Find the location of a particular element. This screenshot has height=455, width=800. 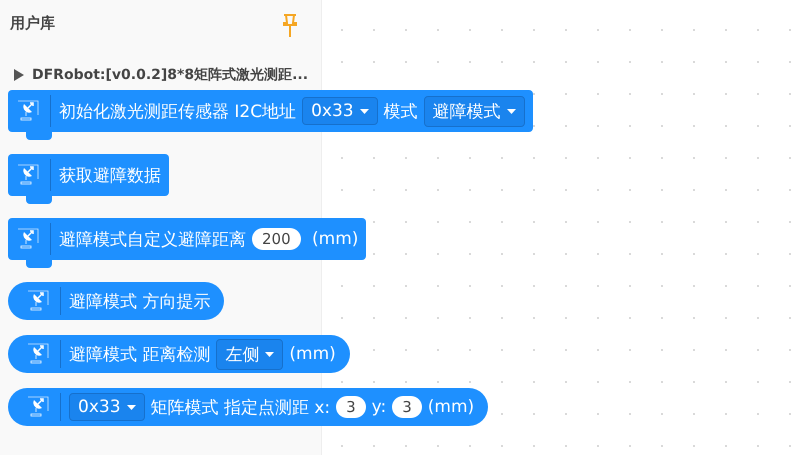

reporter-block: 避障模式 距离检测 左侧 (mm) is located at coordinates (179, 354).